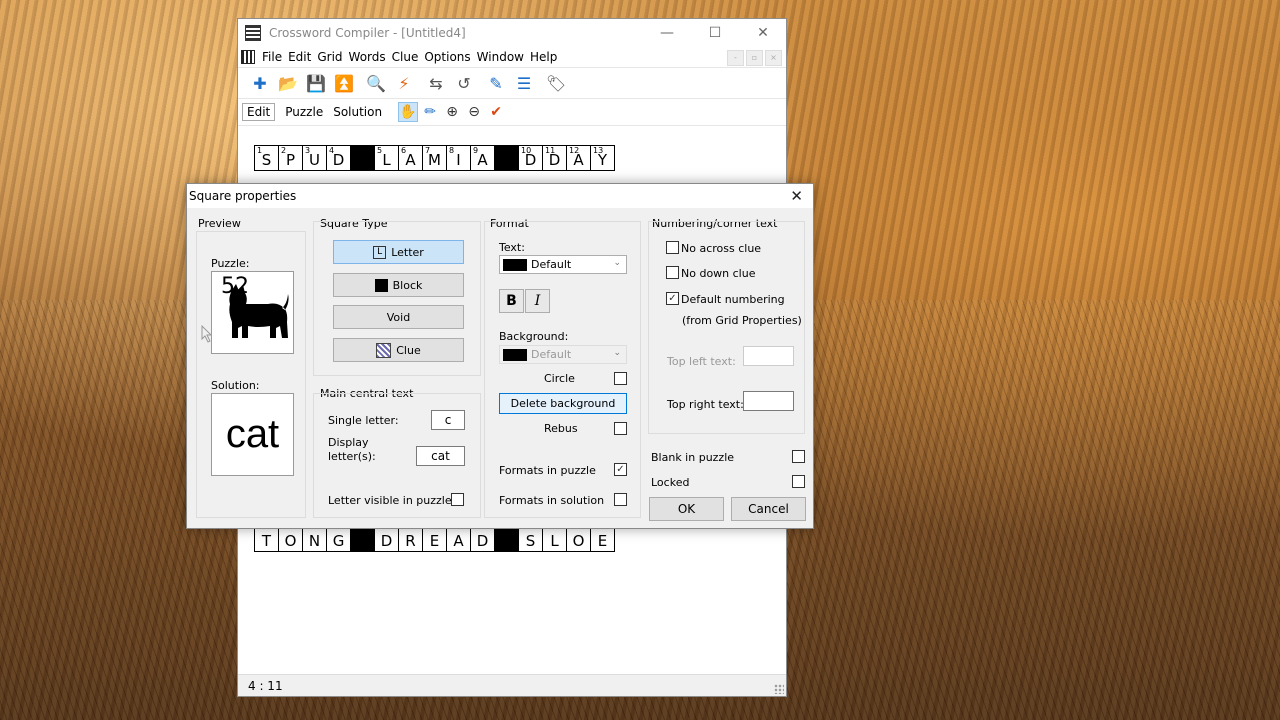 This screenshot has width=1280, height=720. What do you see at coordinates (448, 420) in the screenshot?
I see `single-letter-input: c` at bounding box center [448, 420].